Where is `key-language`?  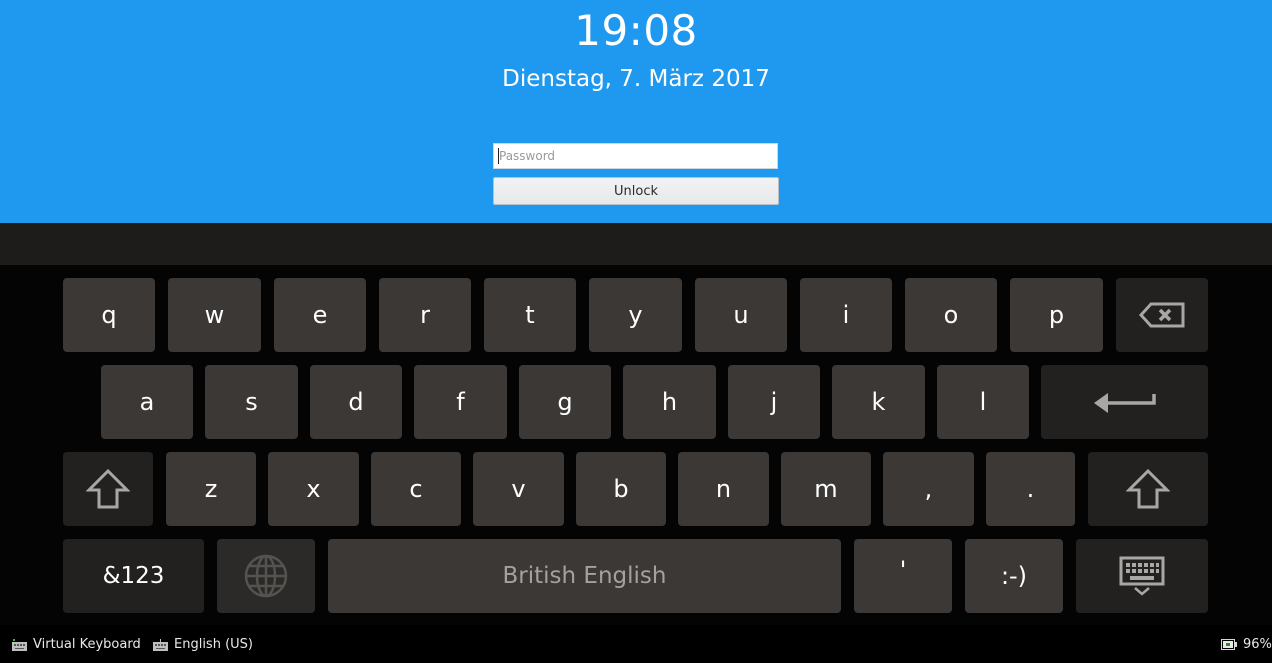 key-language is located at coordinates (266, 576).